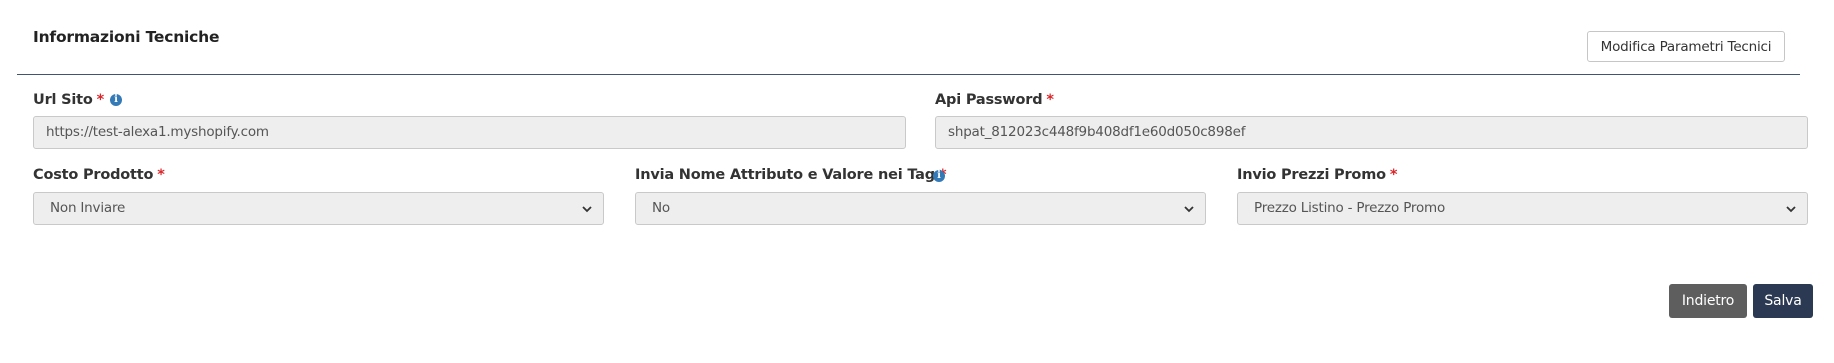 The height and width of the screenshot is (363, 1834). I want to click on url-sito-input: https://test-alexa1.myshopify.com, so click(469, 132).